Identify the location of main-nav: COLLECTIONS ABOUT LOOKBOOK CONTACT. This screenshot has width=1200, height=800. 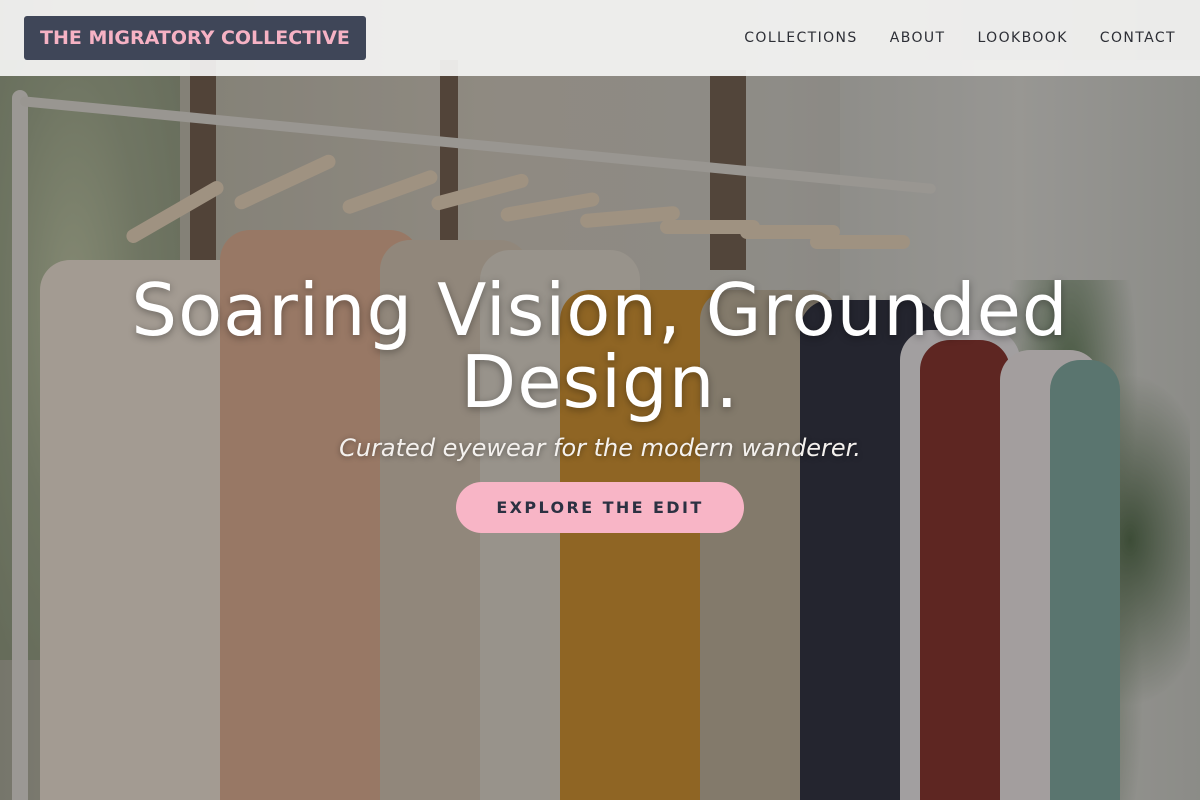
(944, 38).